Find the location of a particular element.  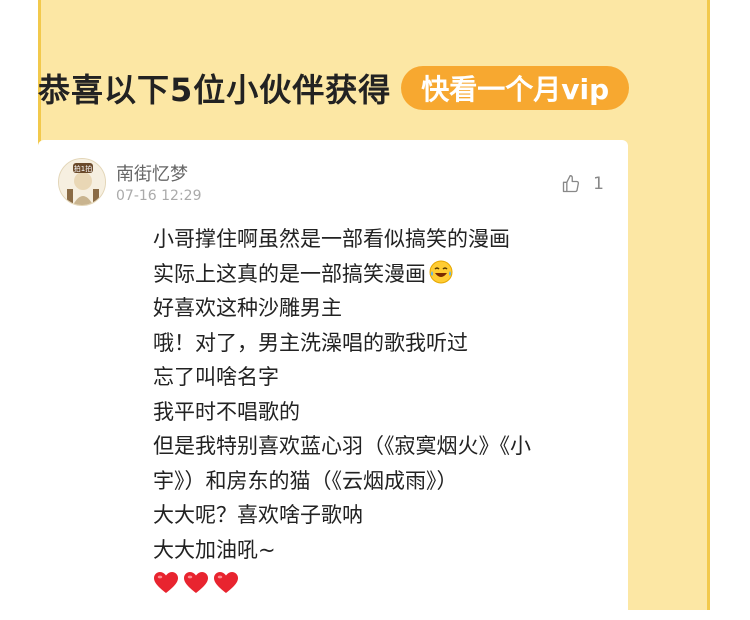

avatar: 拍1拍 is located at coordinates (82, 182).